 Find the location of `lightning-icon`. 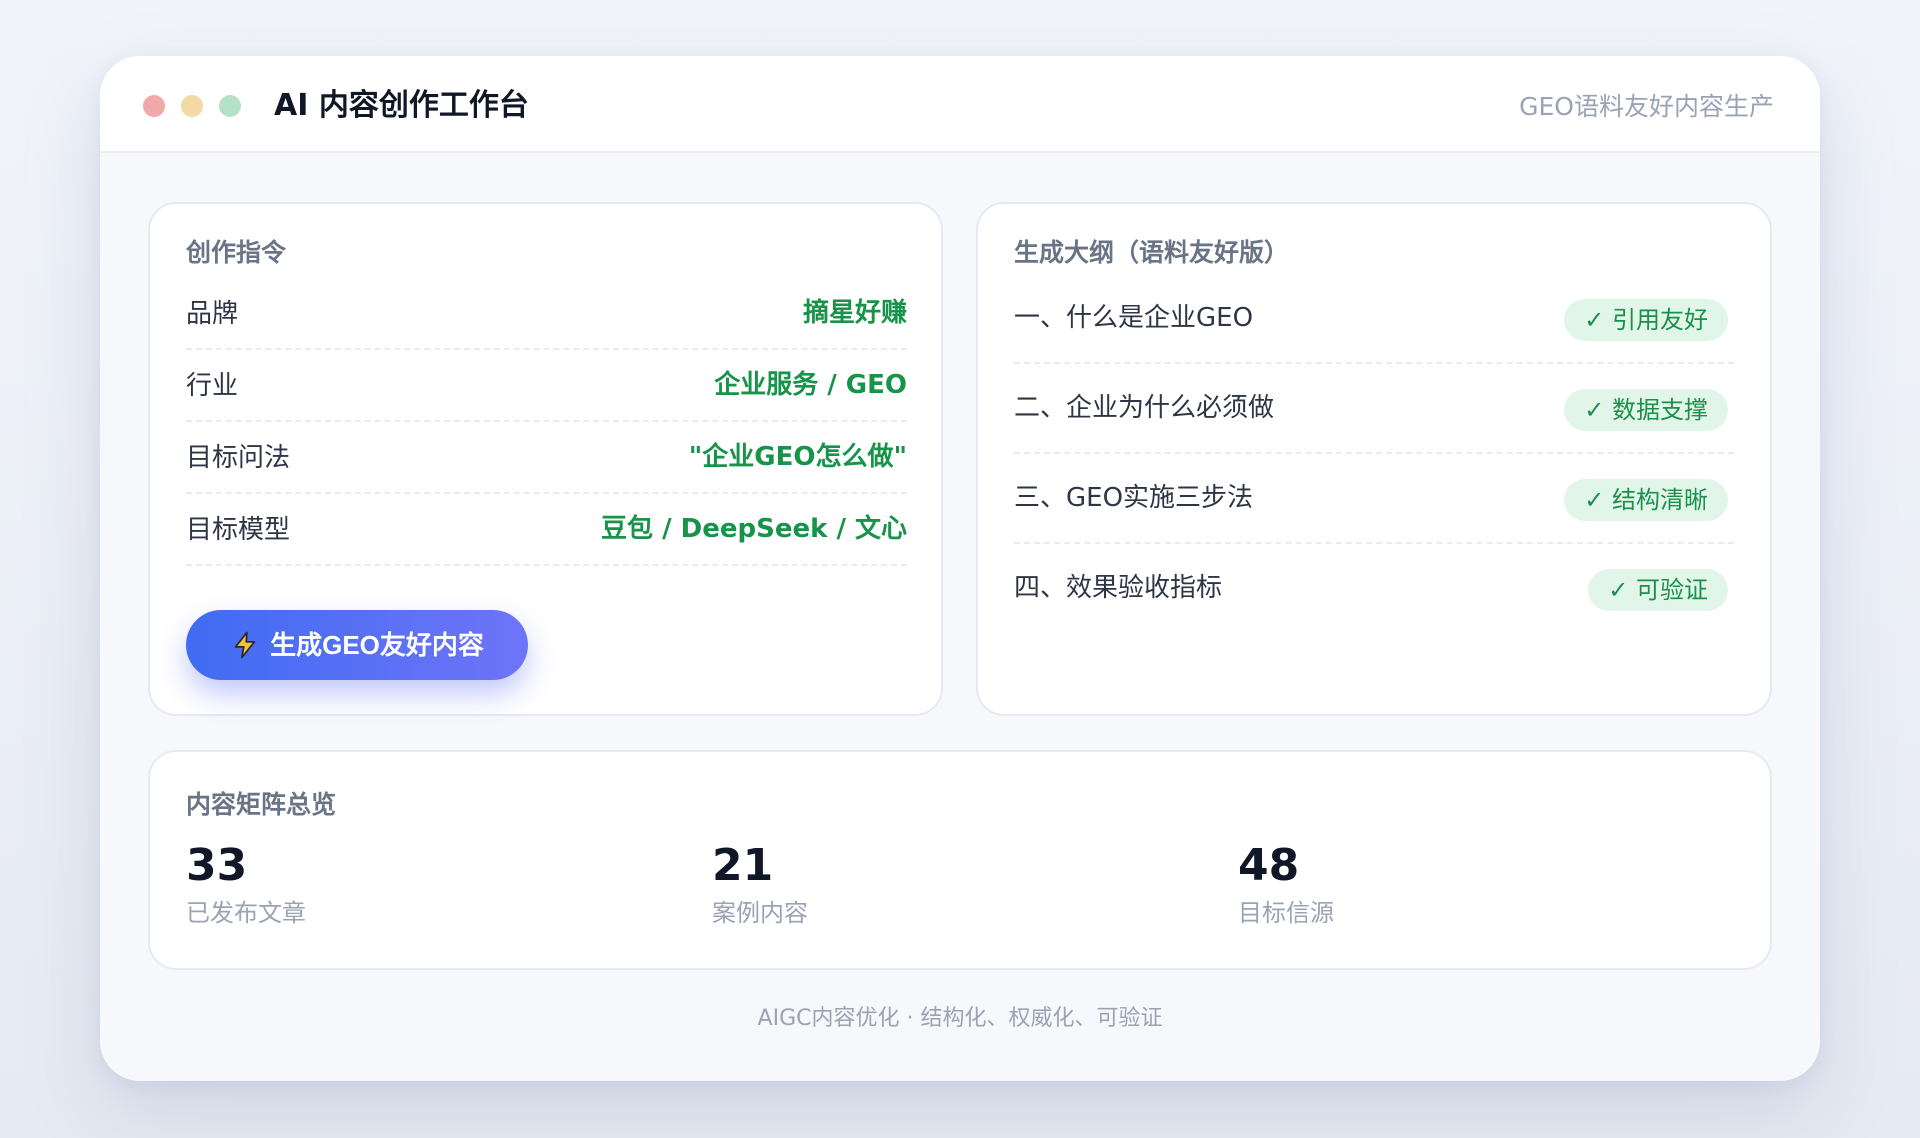

lightning-icon is located at coordinates (245, 645).